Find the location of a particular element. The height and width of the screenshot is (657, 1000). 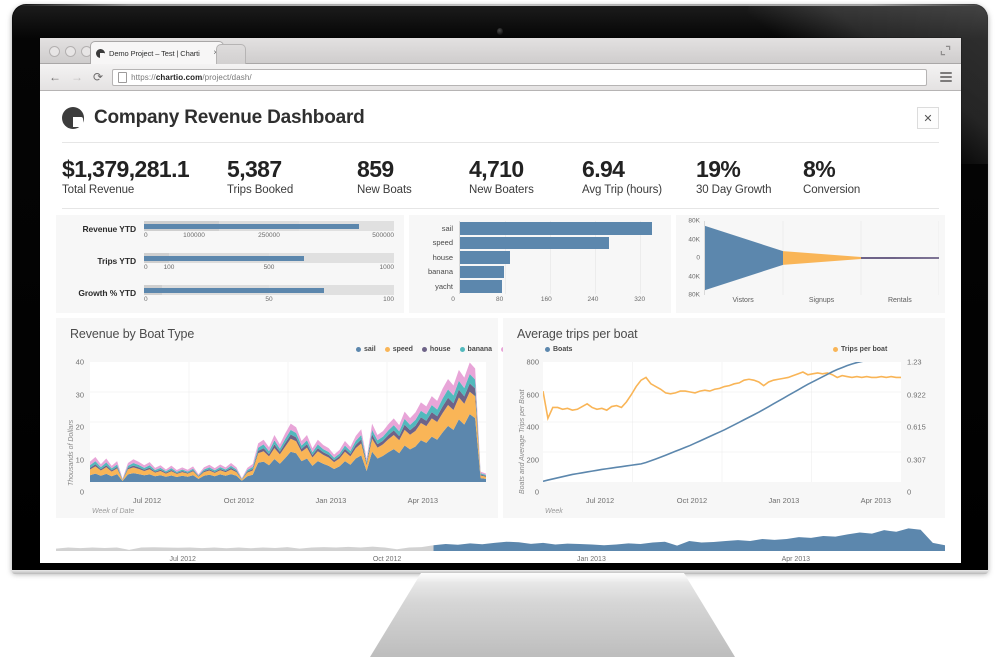

funnel-stage-label: Rentals is located at coordinates (899, 301).